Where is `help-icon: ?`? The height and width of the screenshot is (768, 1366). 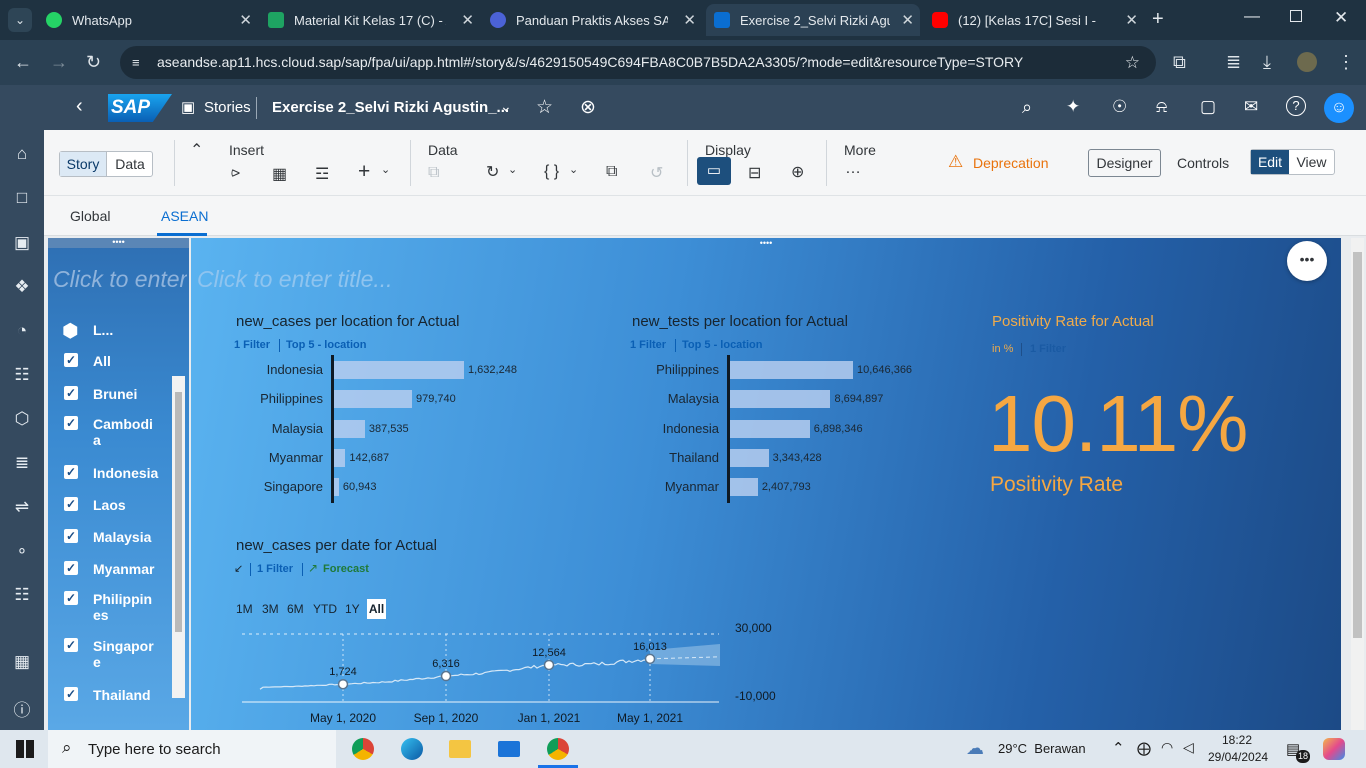 help-icon: ? is located at coordinates (1296, 106).